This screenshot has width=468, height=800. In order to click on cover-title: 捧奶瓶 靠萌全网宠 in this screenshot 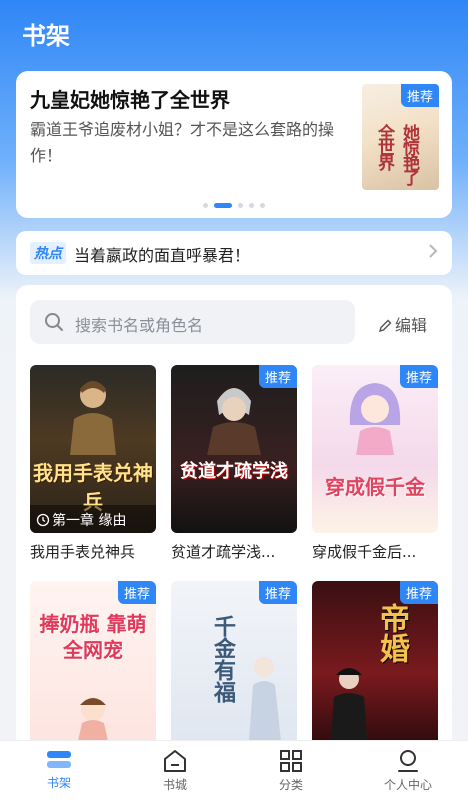, I will do `click(93, 637)`.